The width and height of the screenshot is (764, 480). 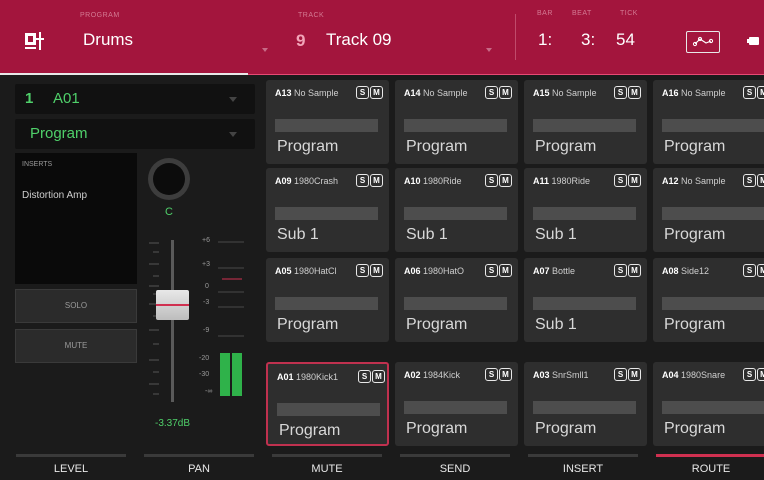 I want to click on pad-output-type: Program, so click(x=695, y=234).